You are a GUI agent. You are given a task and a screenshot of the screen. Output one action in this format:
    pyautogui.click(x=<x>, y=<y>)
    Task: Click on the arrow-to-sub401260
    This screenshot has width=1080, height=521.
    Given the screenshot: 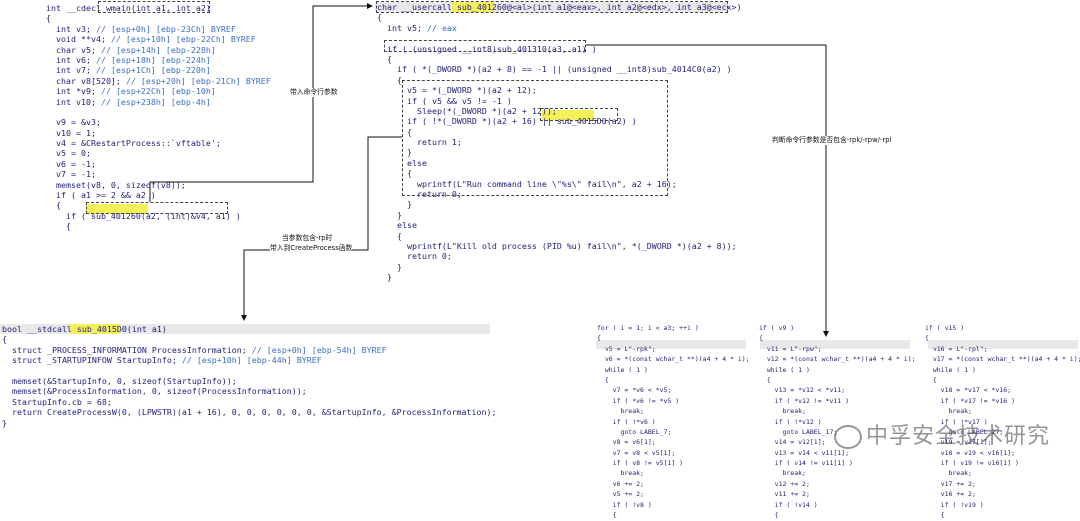 What is the action you would take?
    pyautogui.click(x=261, y=102)
    